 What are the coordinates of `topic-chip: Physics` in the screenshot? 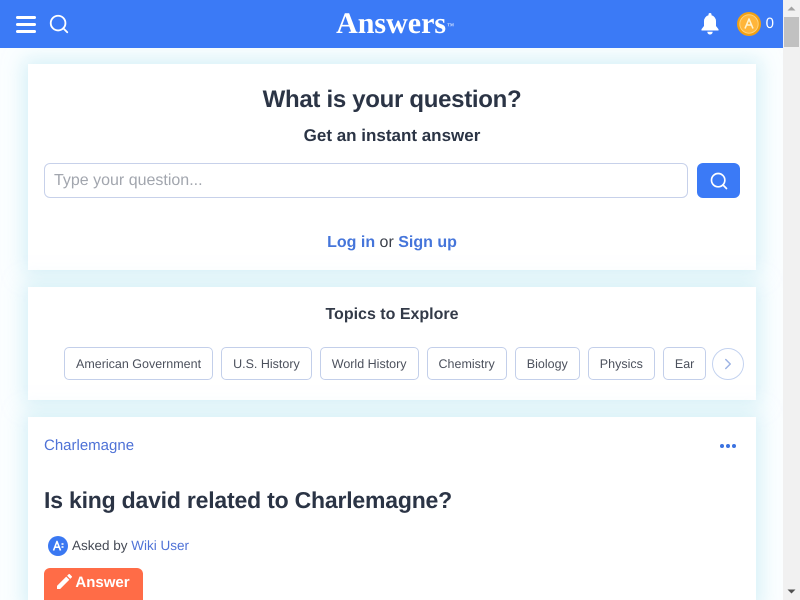 It's located at (621, 363).